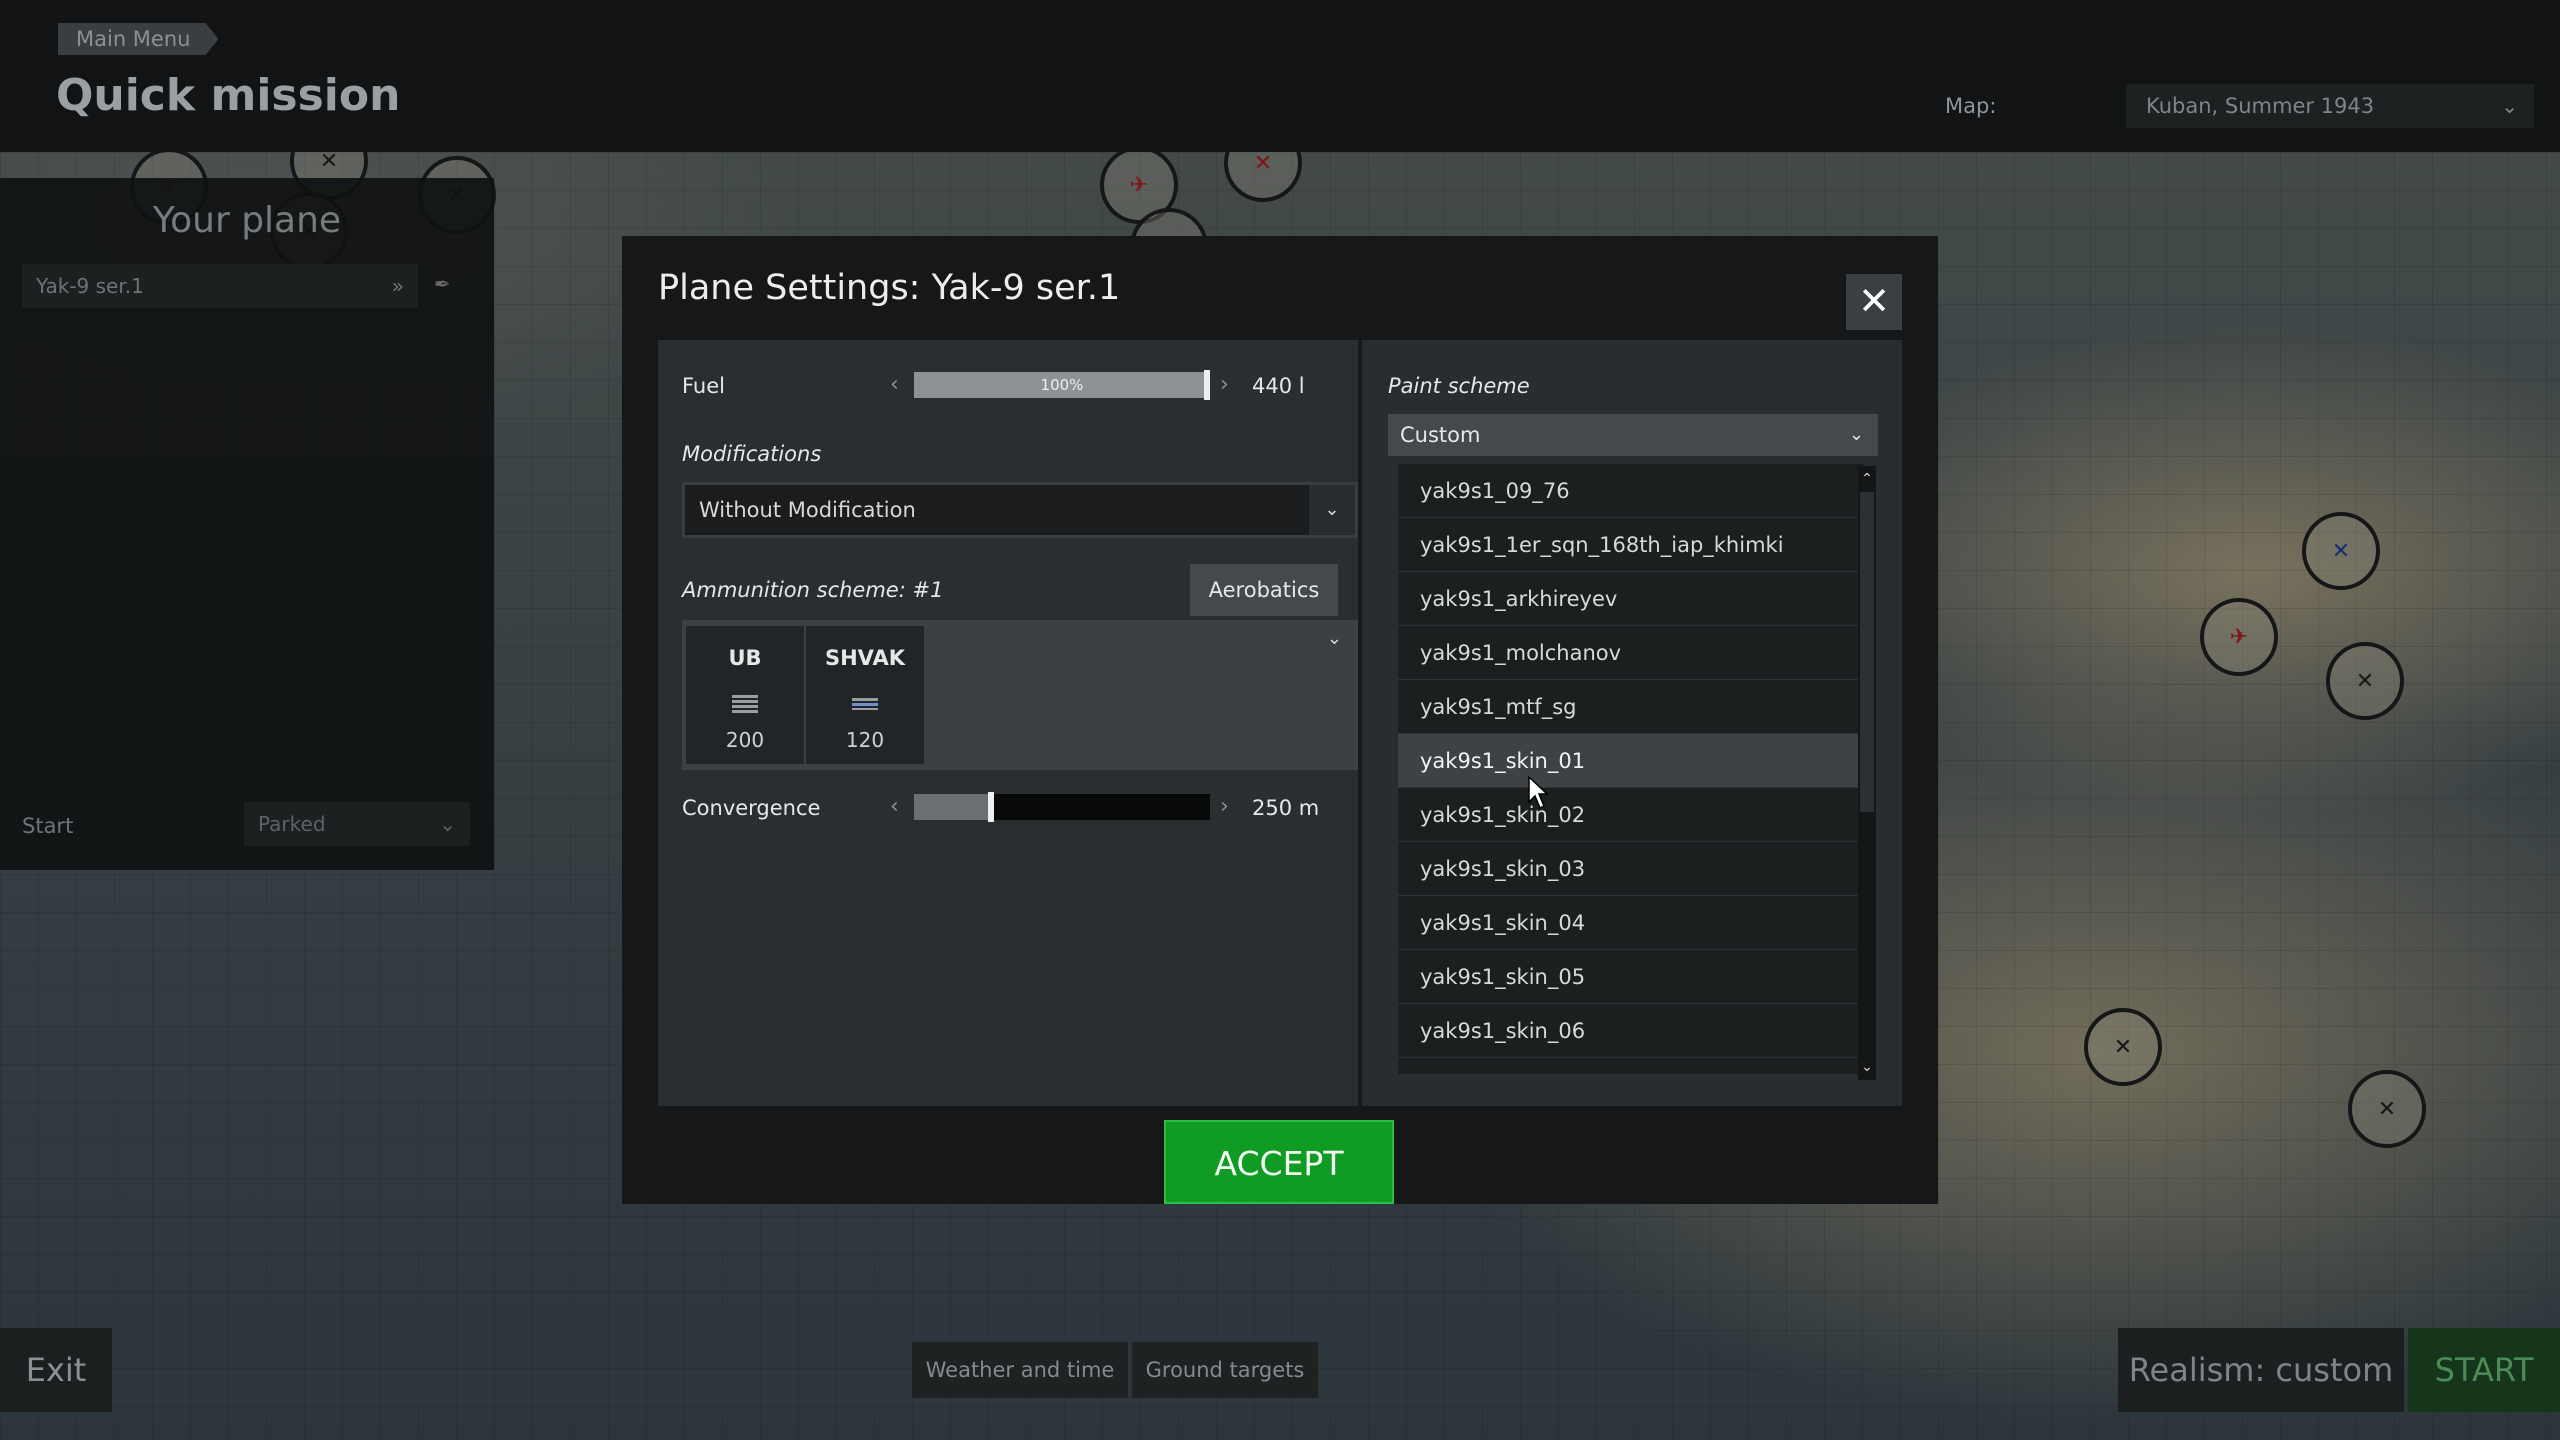  Describe the element at coordinates (745, 704) in the screenshot. I see `bullet-belt-icon` at that location.